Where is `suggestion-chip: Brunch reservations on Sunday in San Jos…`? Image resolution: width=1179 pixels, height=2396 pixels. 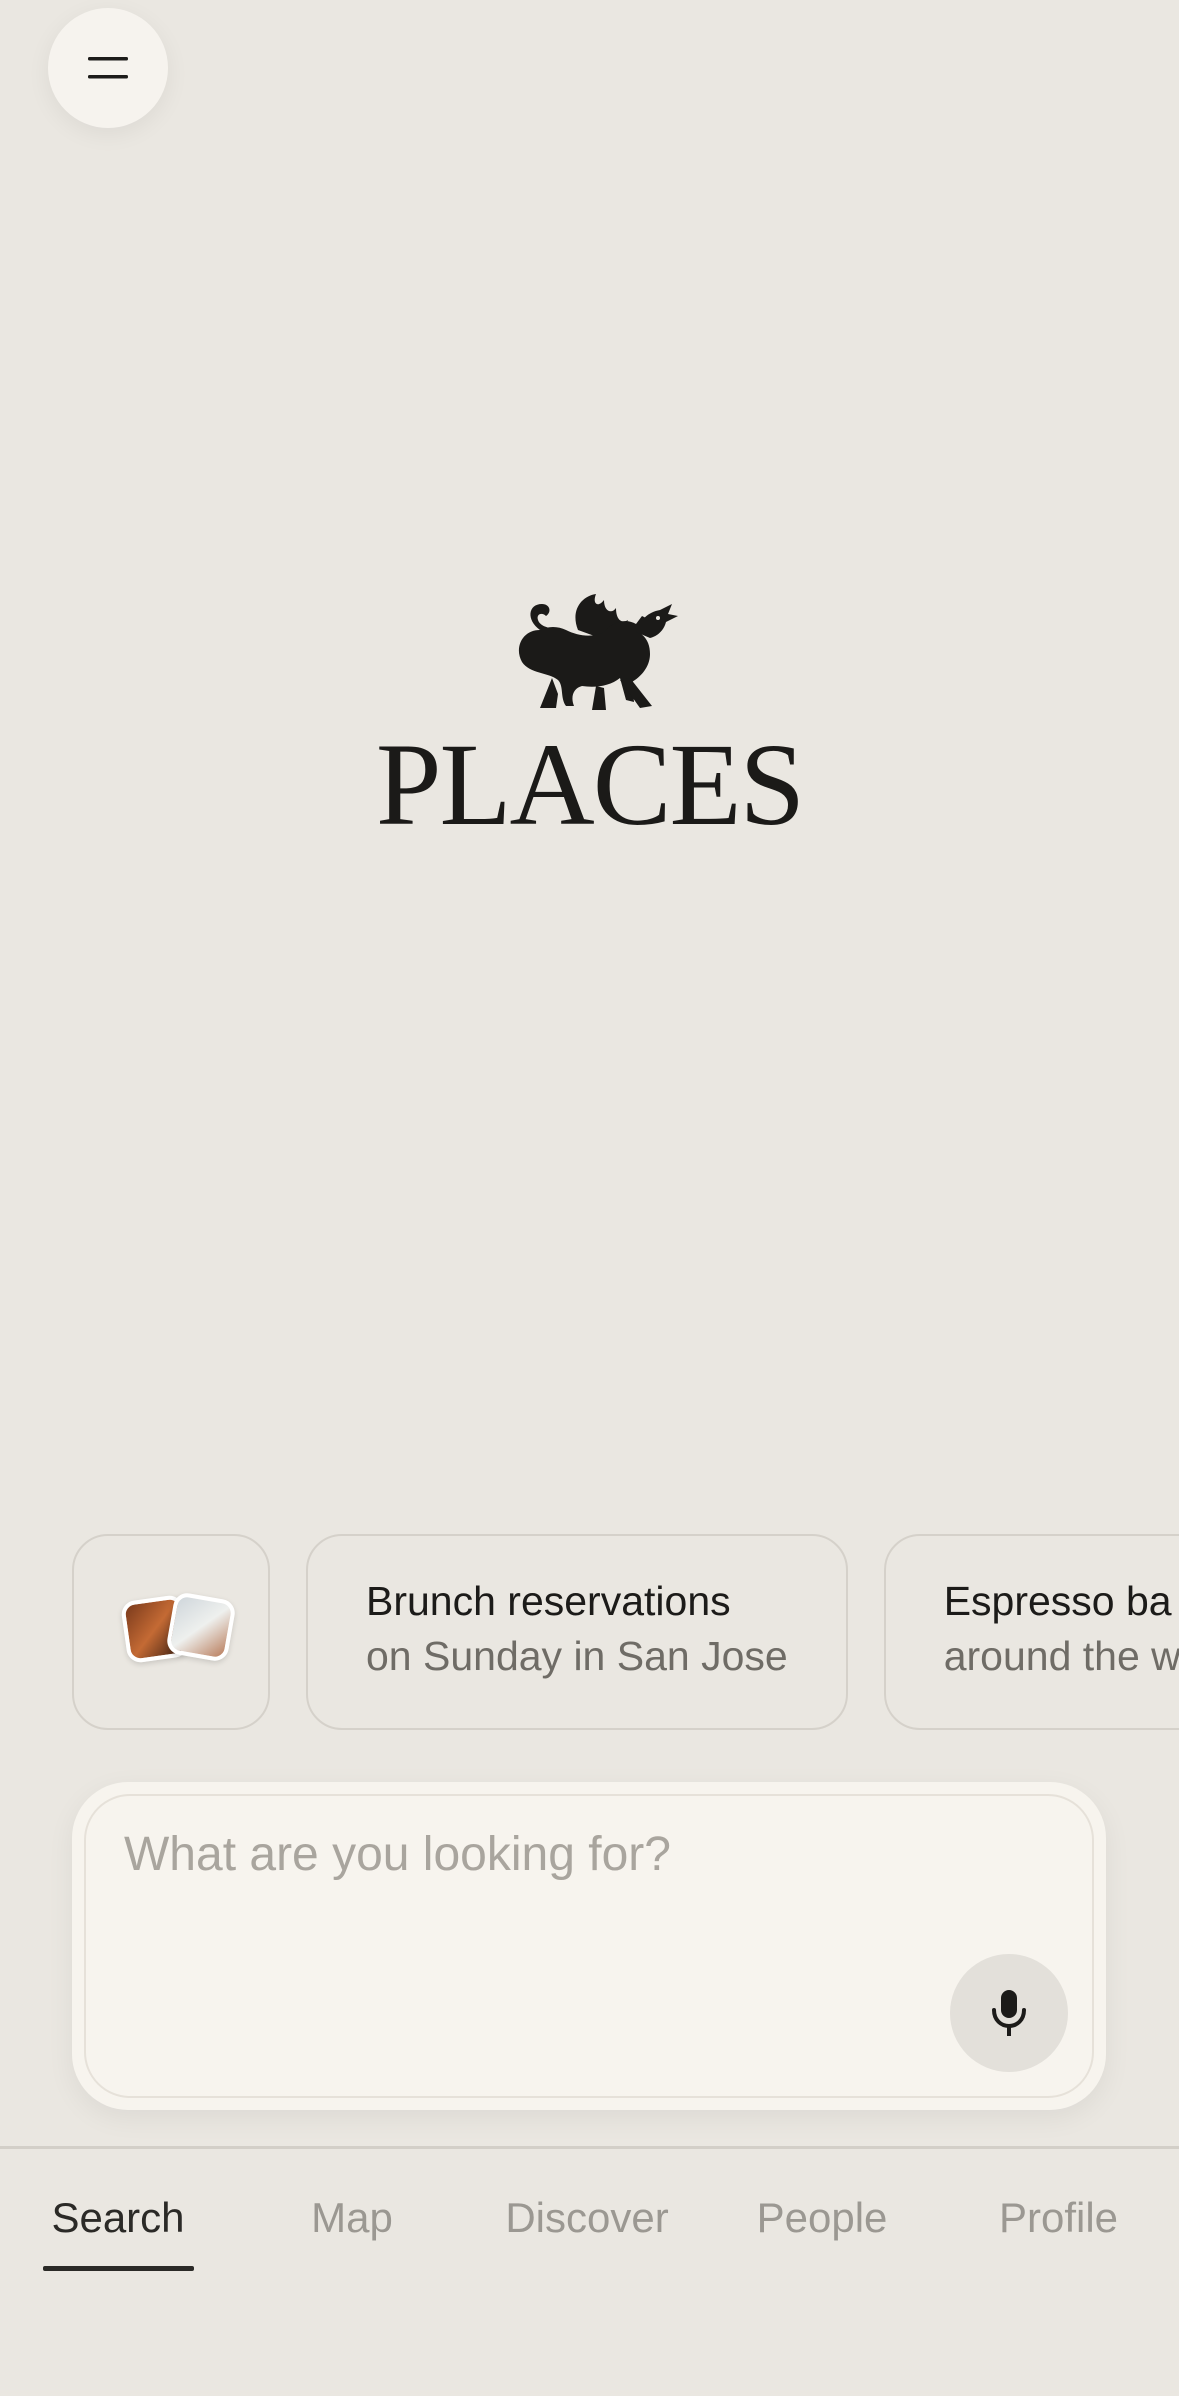
suggestion-chip: Brunch reservations on Sunday in San Jos… is located at coordinates (577, 1632).